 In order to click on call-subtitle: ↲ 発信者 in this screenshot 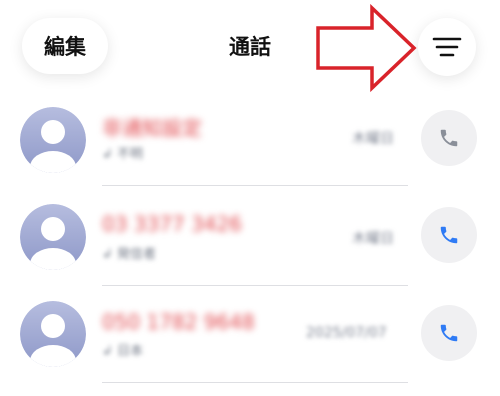, I will do `click(129, 254)`.